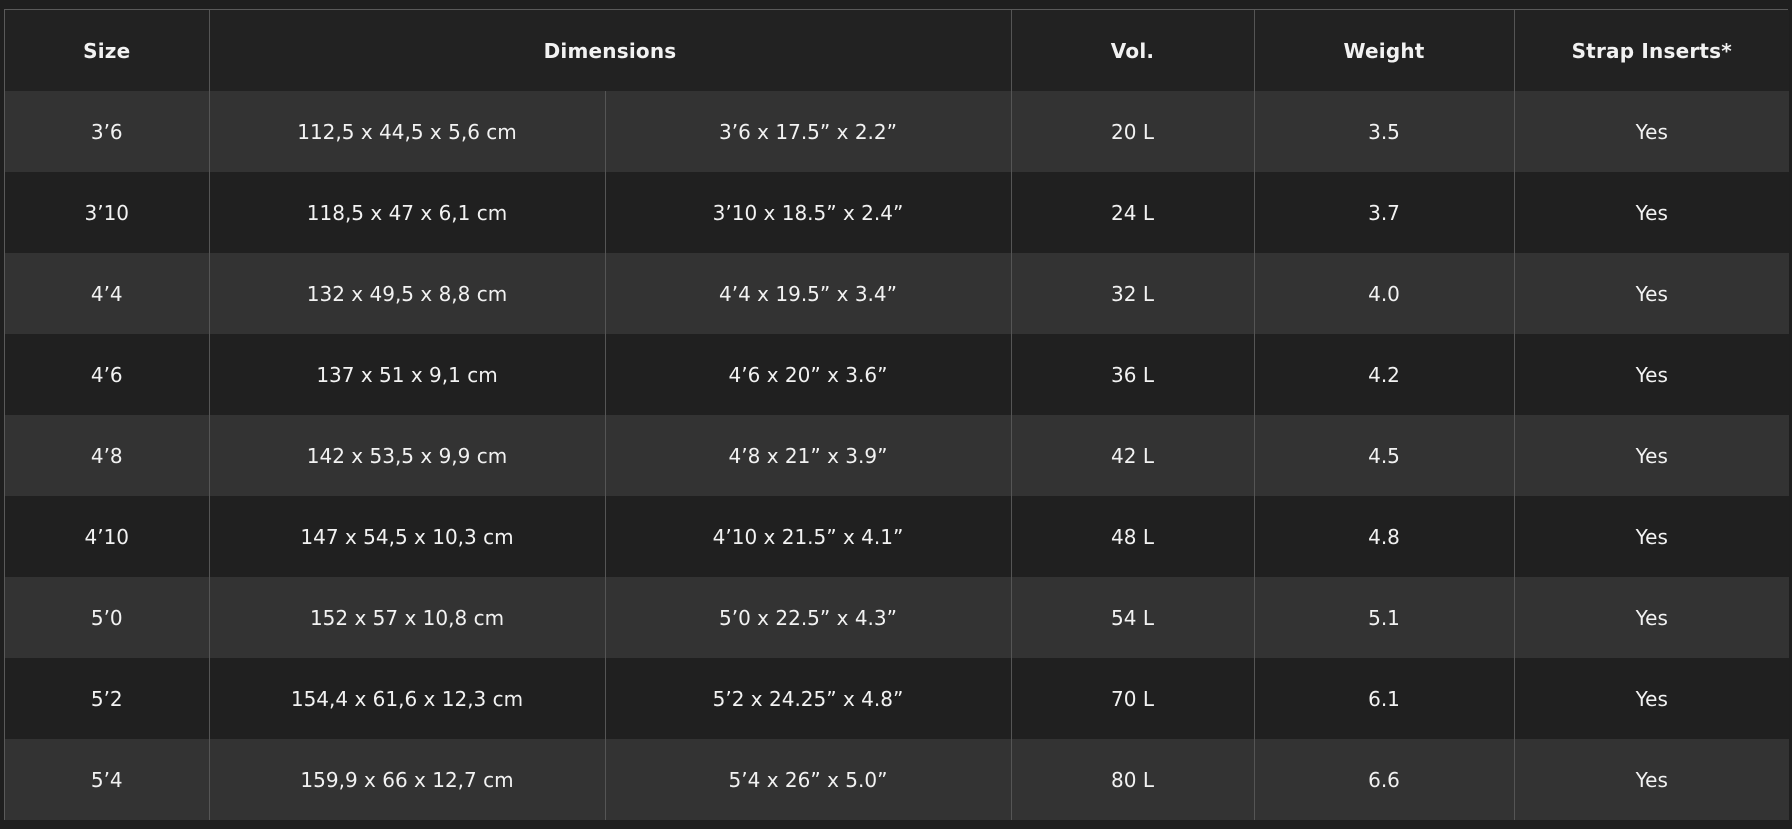  I want to click on cell-vol: 36 L, so click(1132, 374).